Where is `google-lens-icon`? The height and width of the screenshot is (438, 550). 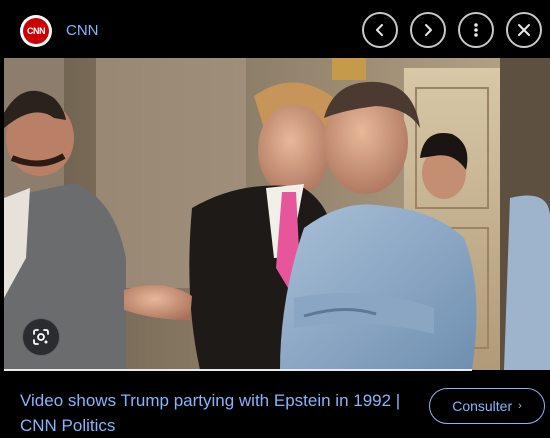 google-lens-icon is located at coordinates (41, 337).